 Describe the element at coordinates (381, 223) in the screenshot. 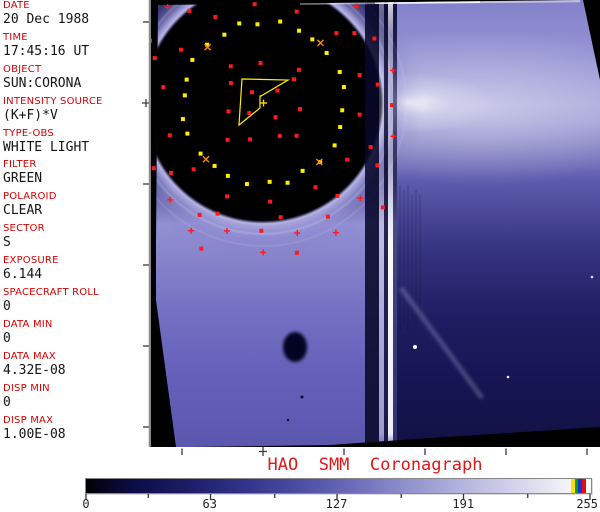

I see `pylon-line-faint` at that location.